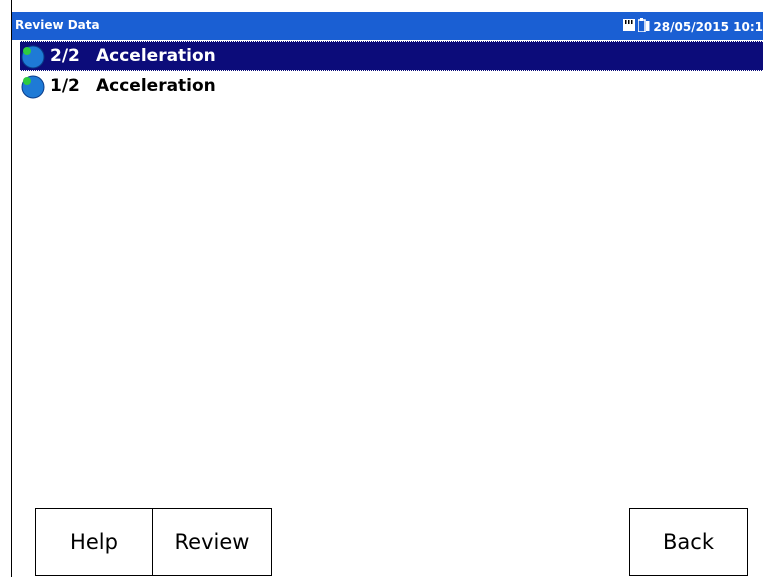 This screenshot has width=763, height=577. Describe the element at coordinates (65, 86) in the screenshot. I see `list-item-index: 1/2` at that location.